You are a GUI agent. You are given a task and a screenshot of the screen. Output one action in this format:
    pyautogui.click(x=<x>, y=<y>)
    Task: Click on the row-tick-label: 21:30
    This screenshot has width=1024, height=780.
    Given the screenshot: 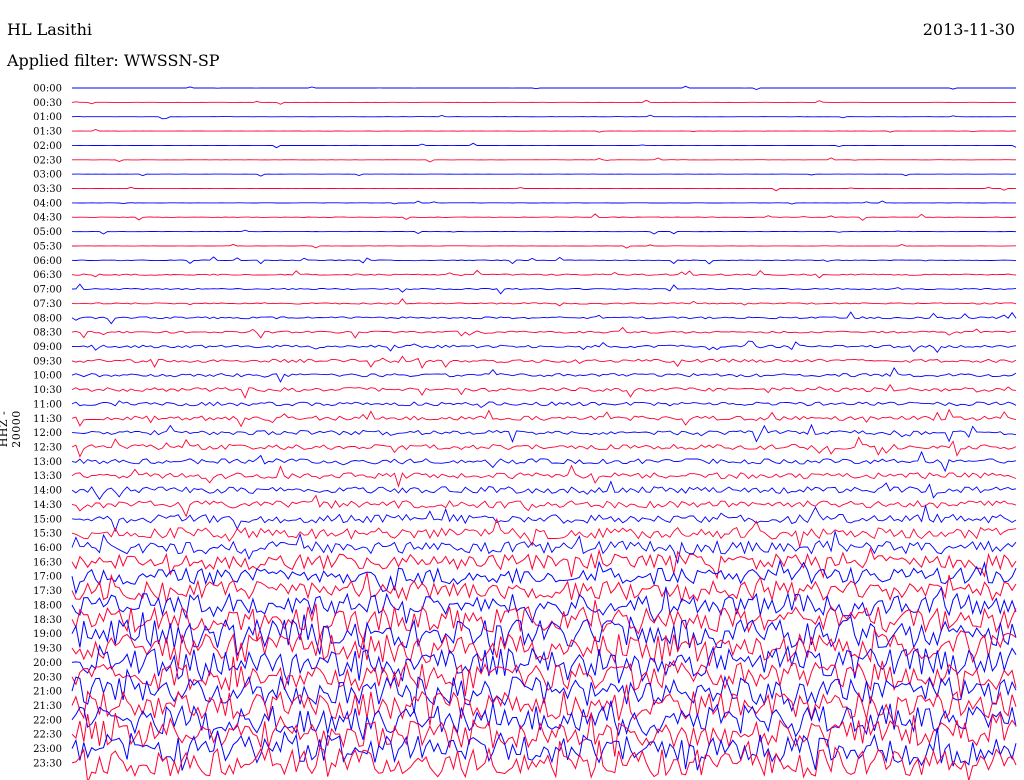 What is the action you would take?
    pyautogui.click(x=47, y=706)
    